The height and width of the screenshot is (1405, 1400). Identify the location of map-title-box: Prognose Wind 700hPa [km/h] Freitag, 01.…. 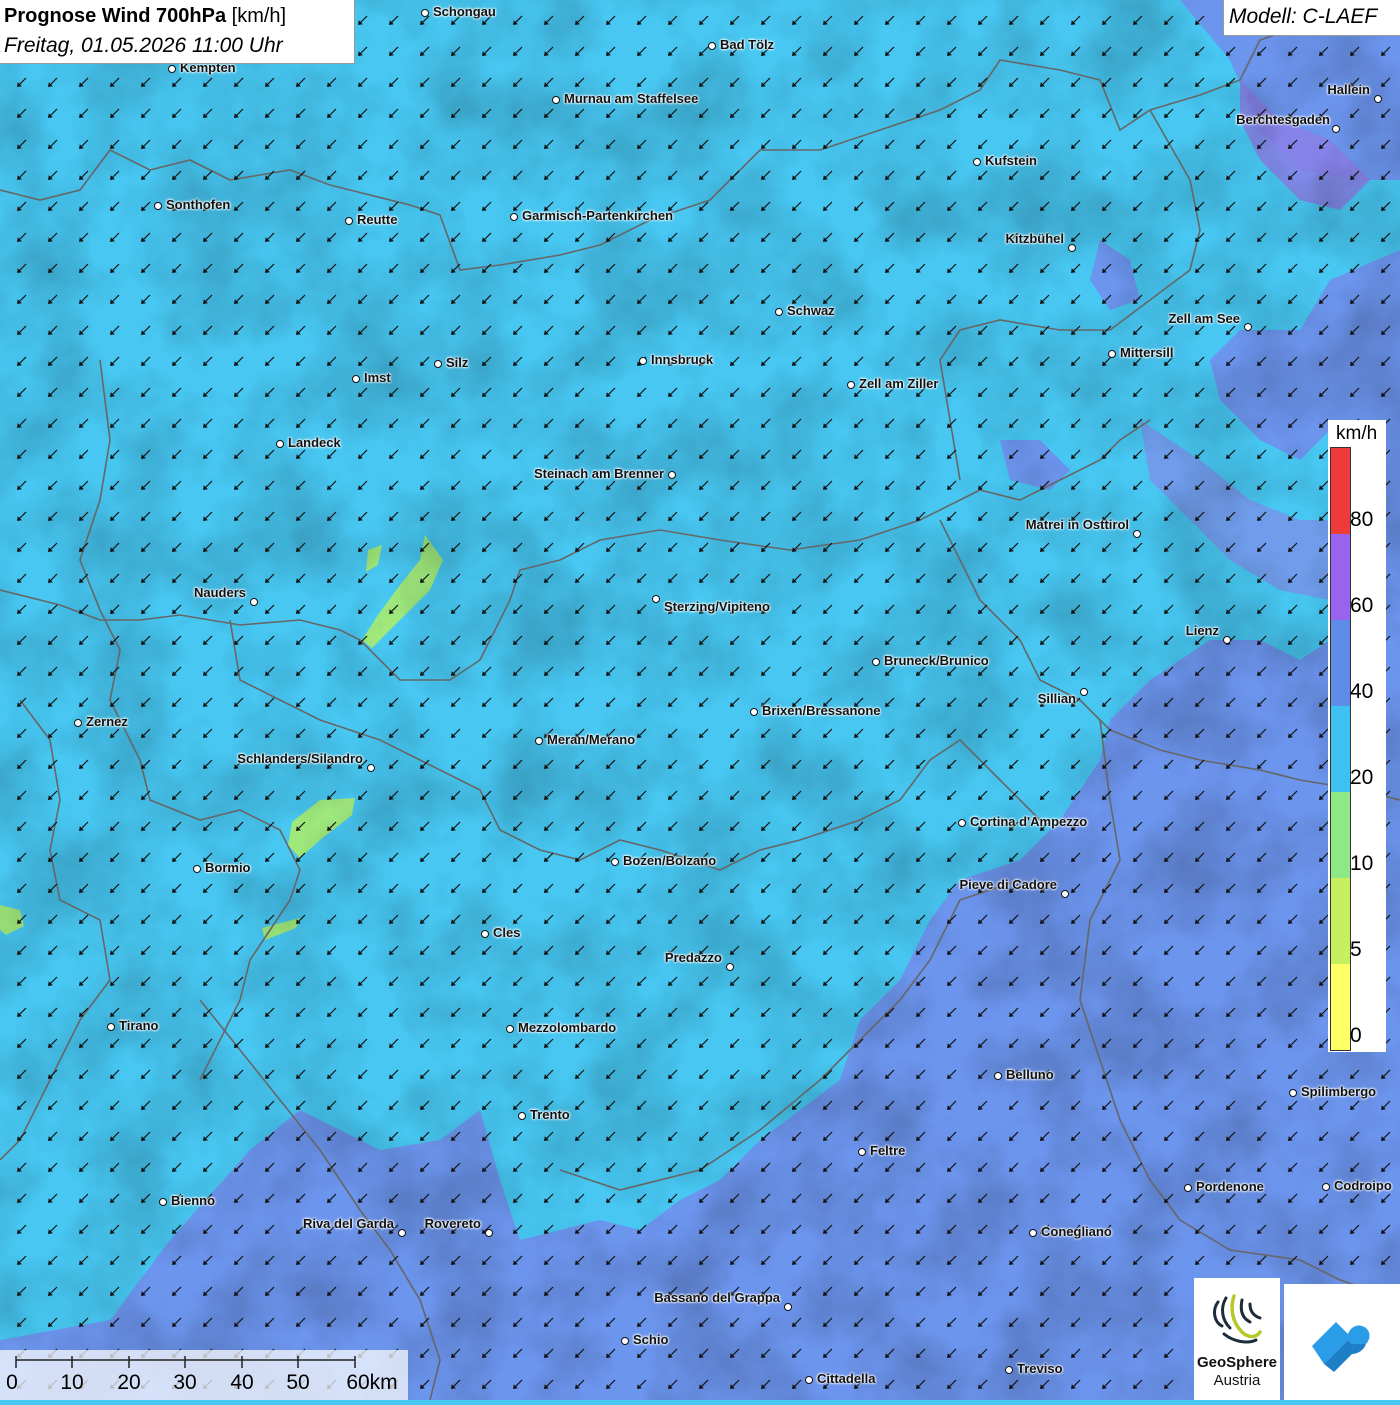
(177, 32).